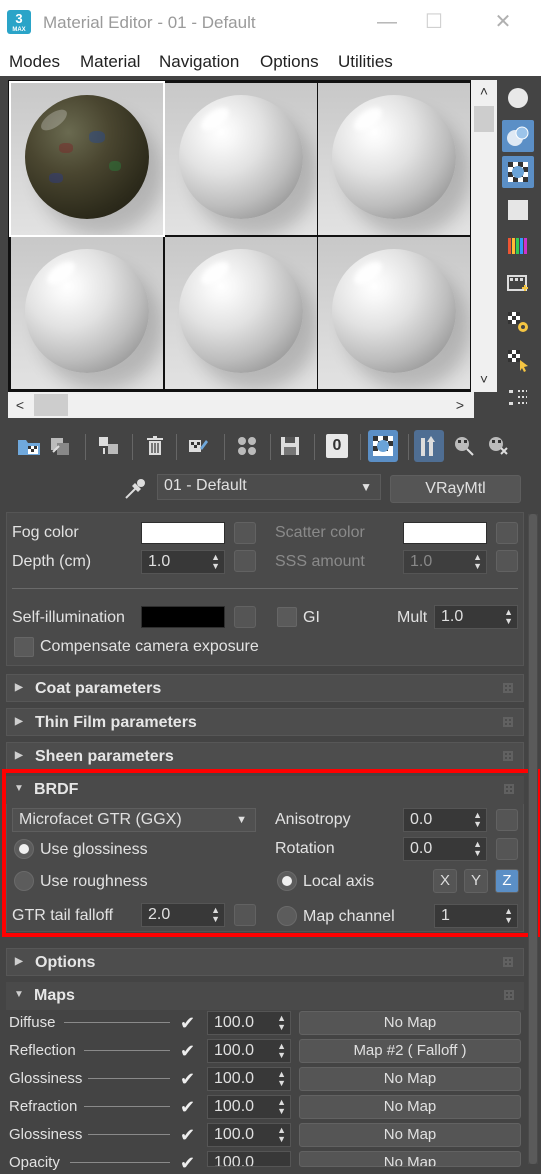 This screenshot has height=1174, width=541. What do you see at coordinates (29, 446) in the screenshot?
I see `get-material-icon` at bounding box center [29, 446].